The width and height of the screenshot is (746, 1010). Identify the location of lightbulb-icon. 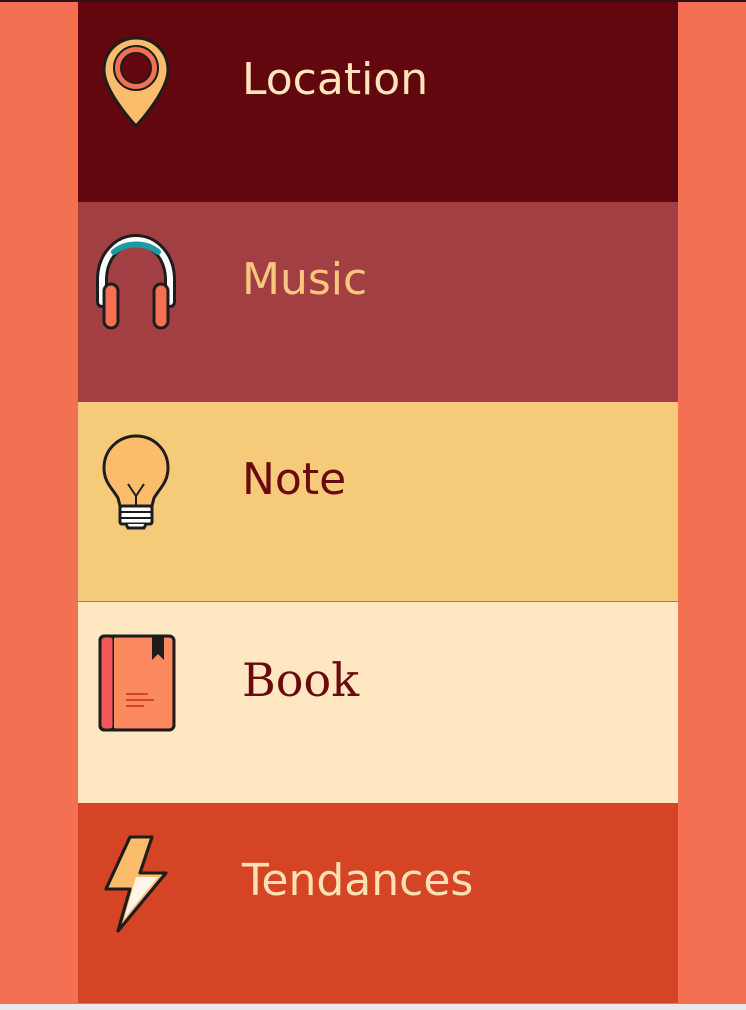
(136, 482).